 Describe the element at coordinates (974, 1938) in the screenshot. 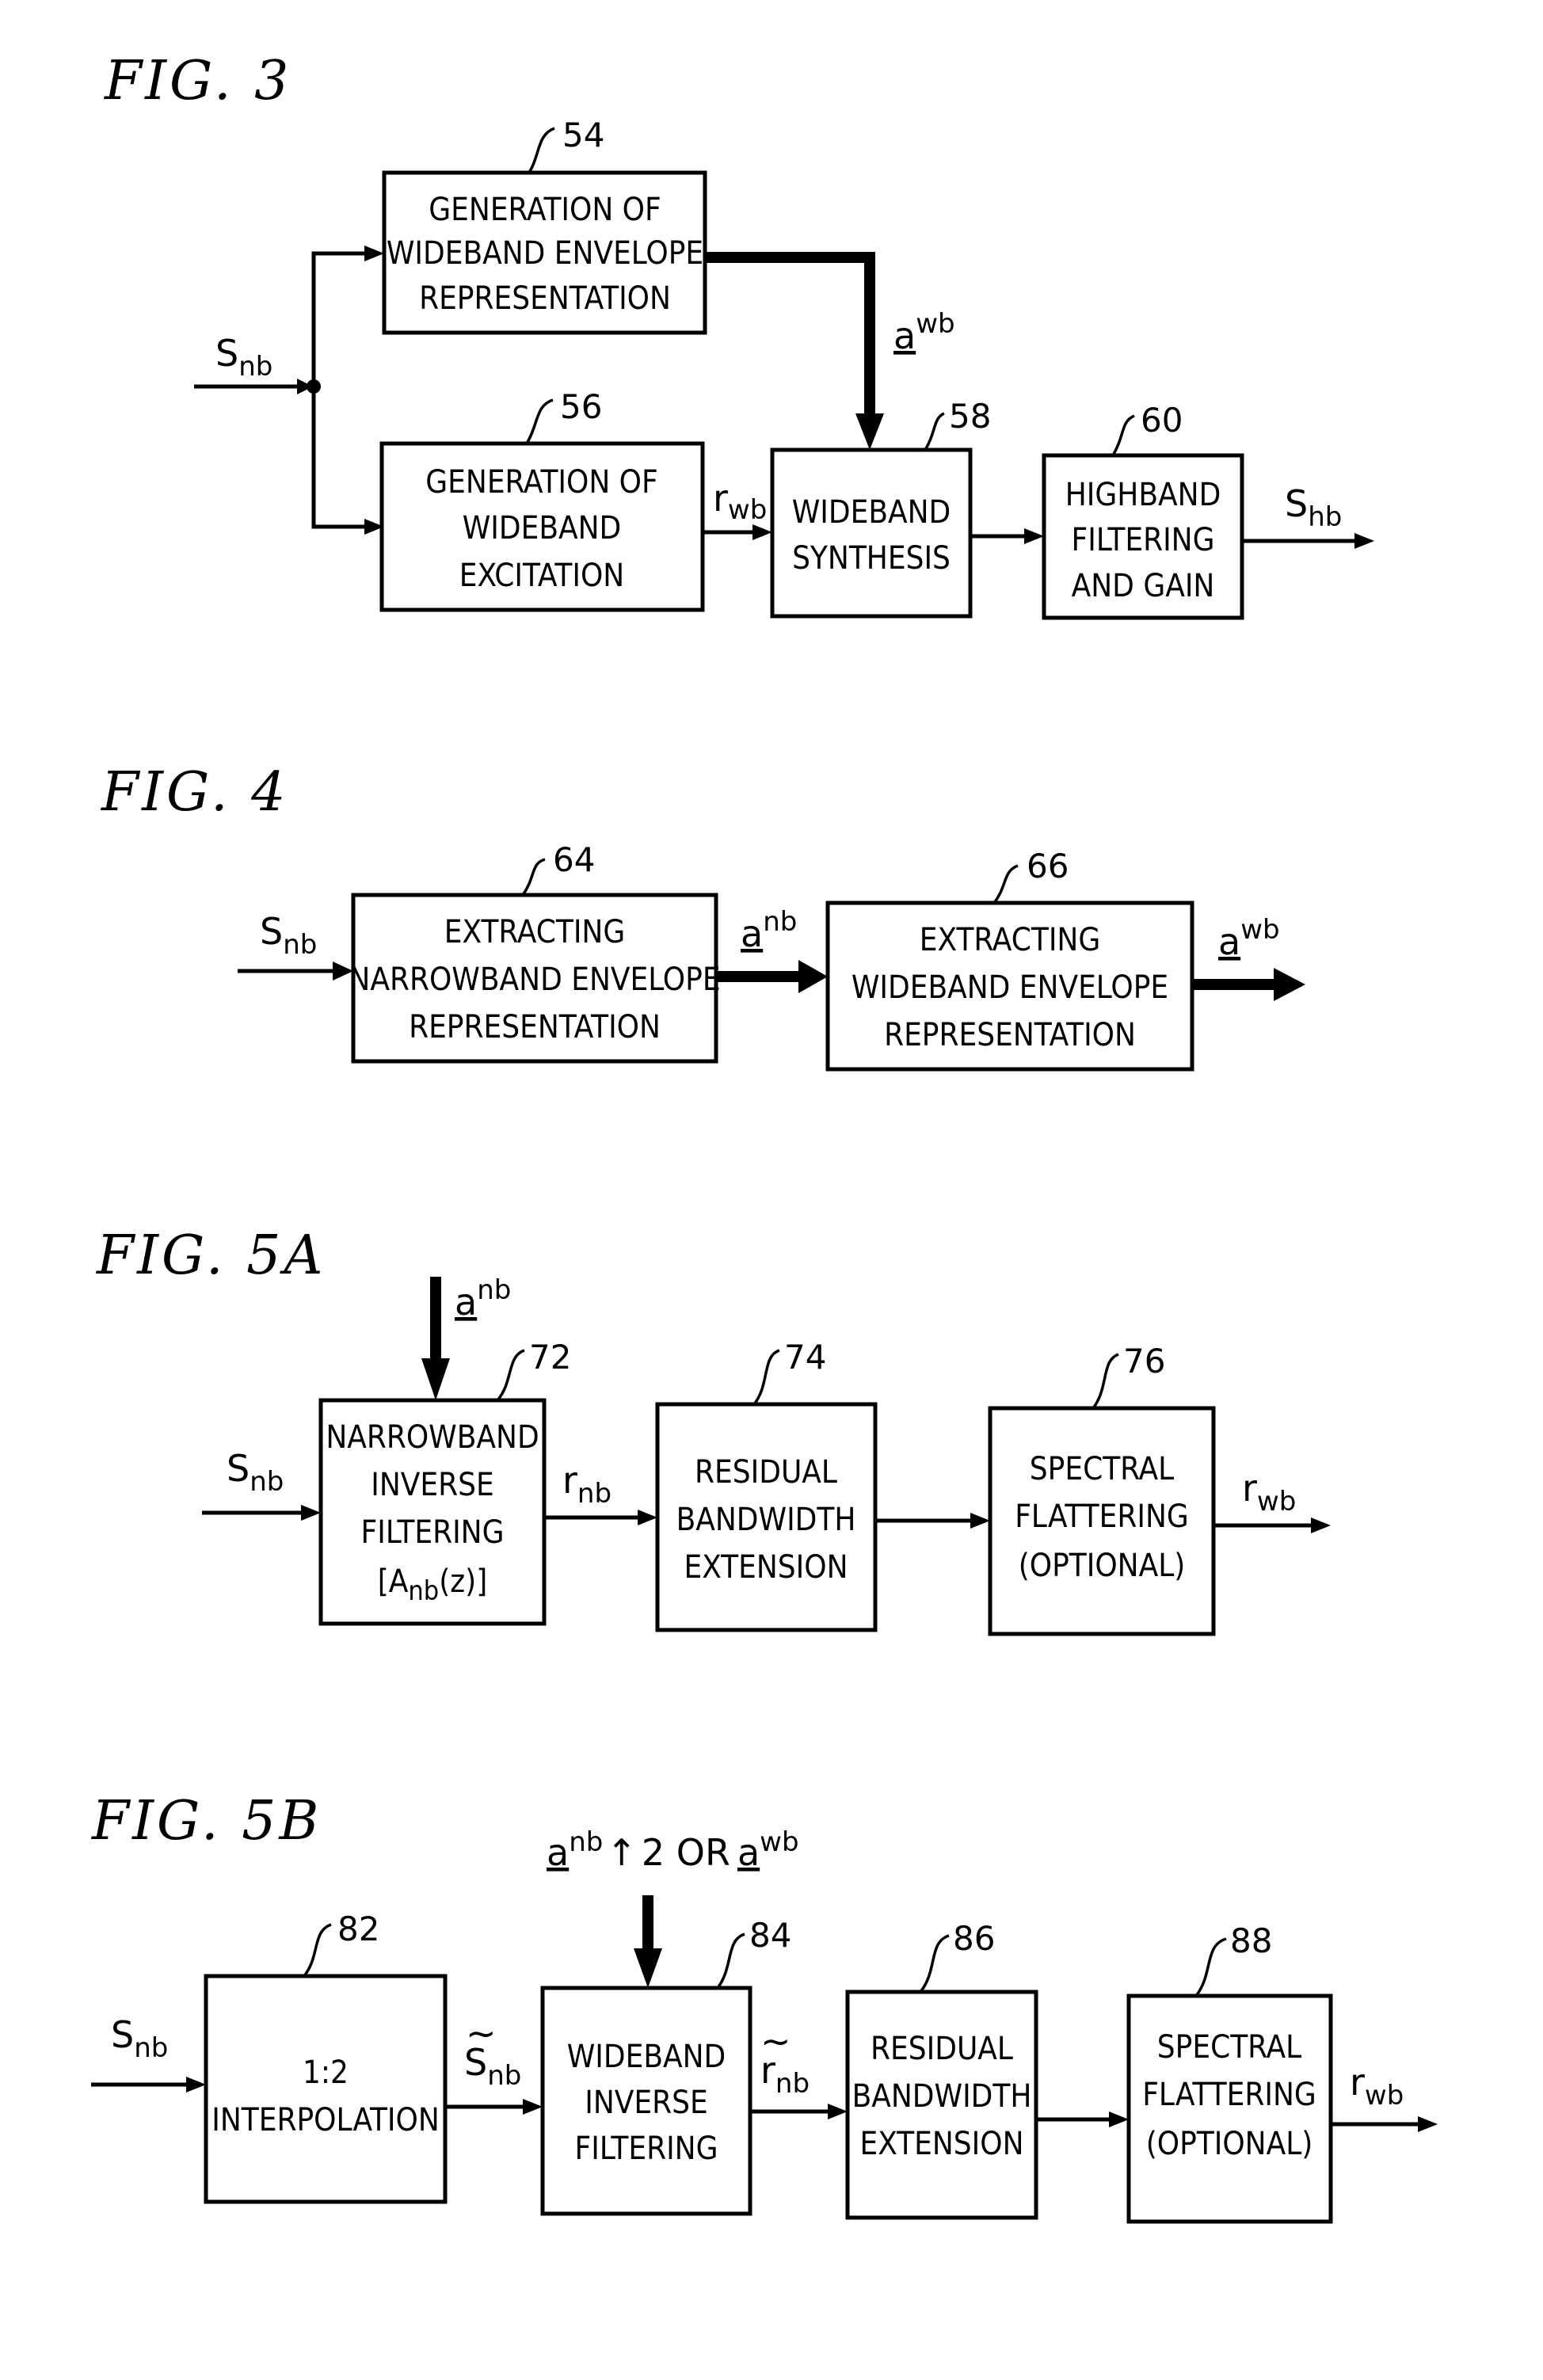

I see `reference-numeral: 86` at that location.